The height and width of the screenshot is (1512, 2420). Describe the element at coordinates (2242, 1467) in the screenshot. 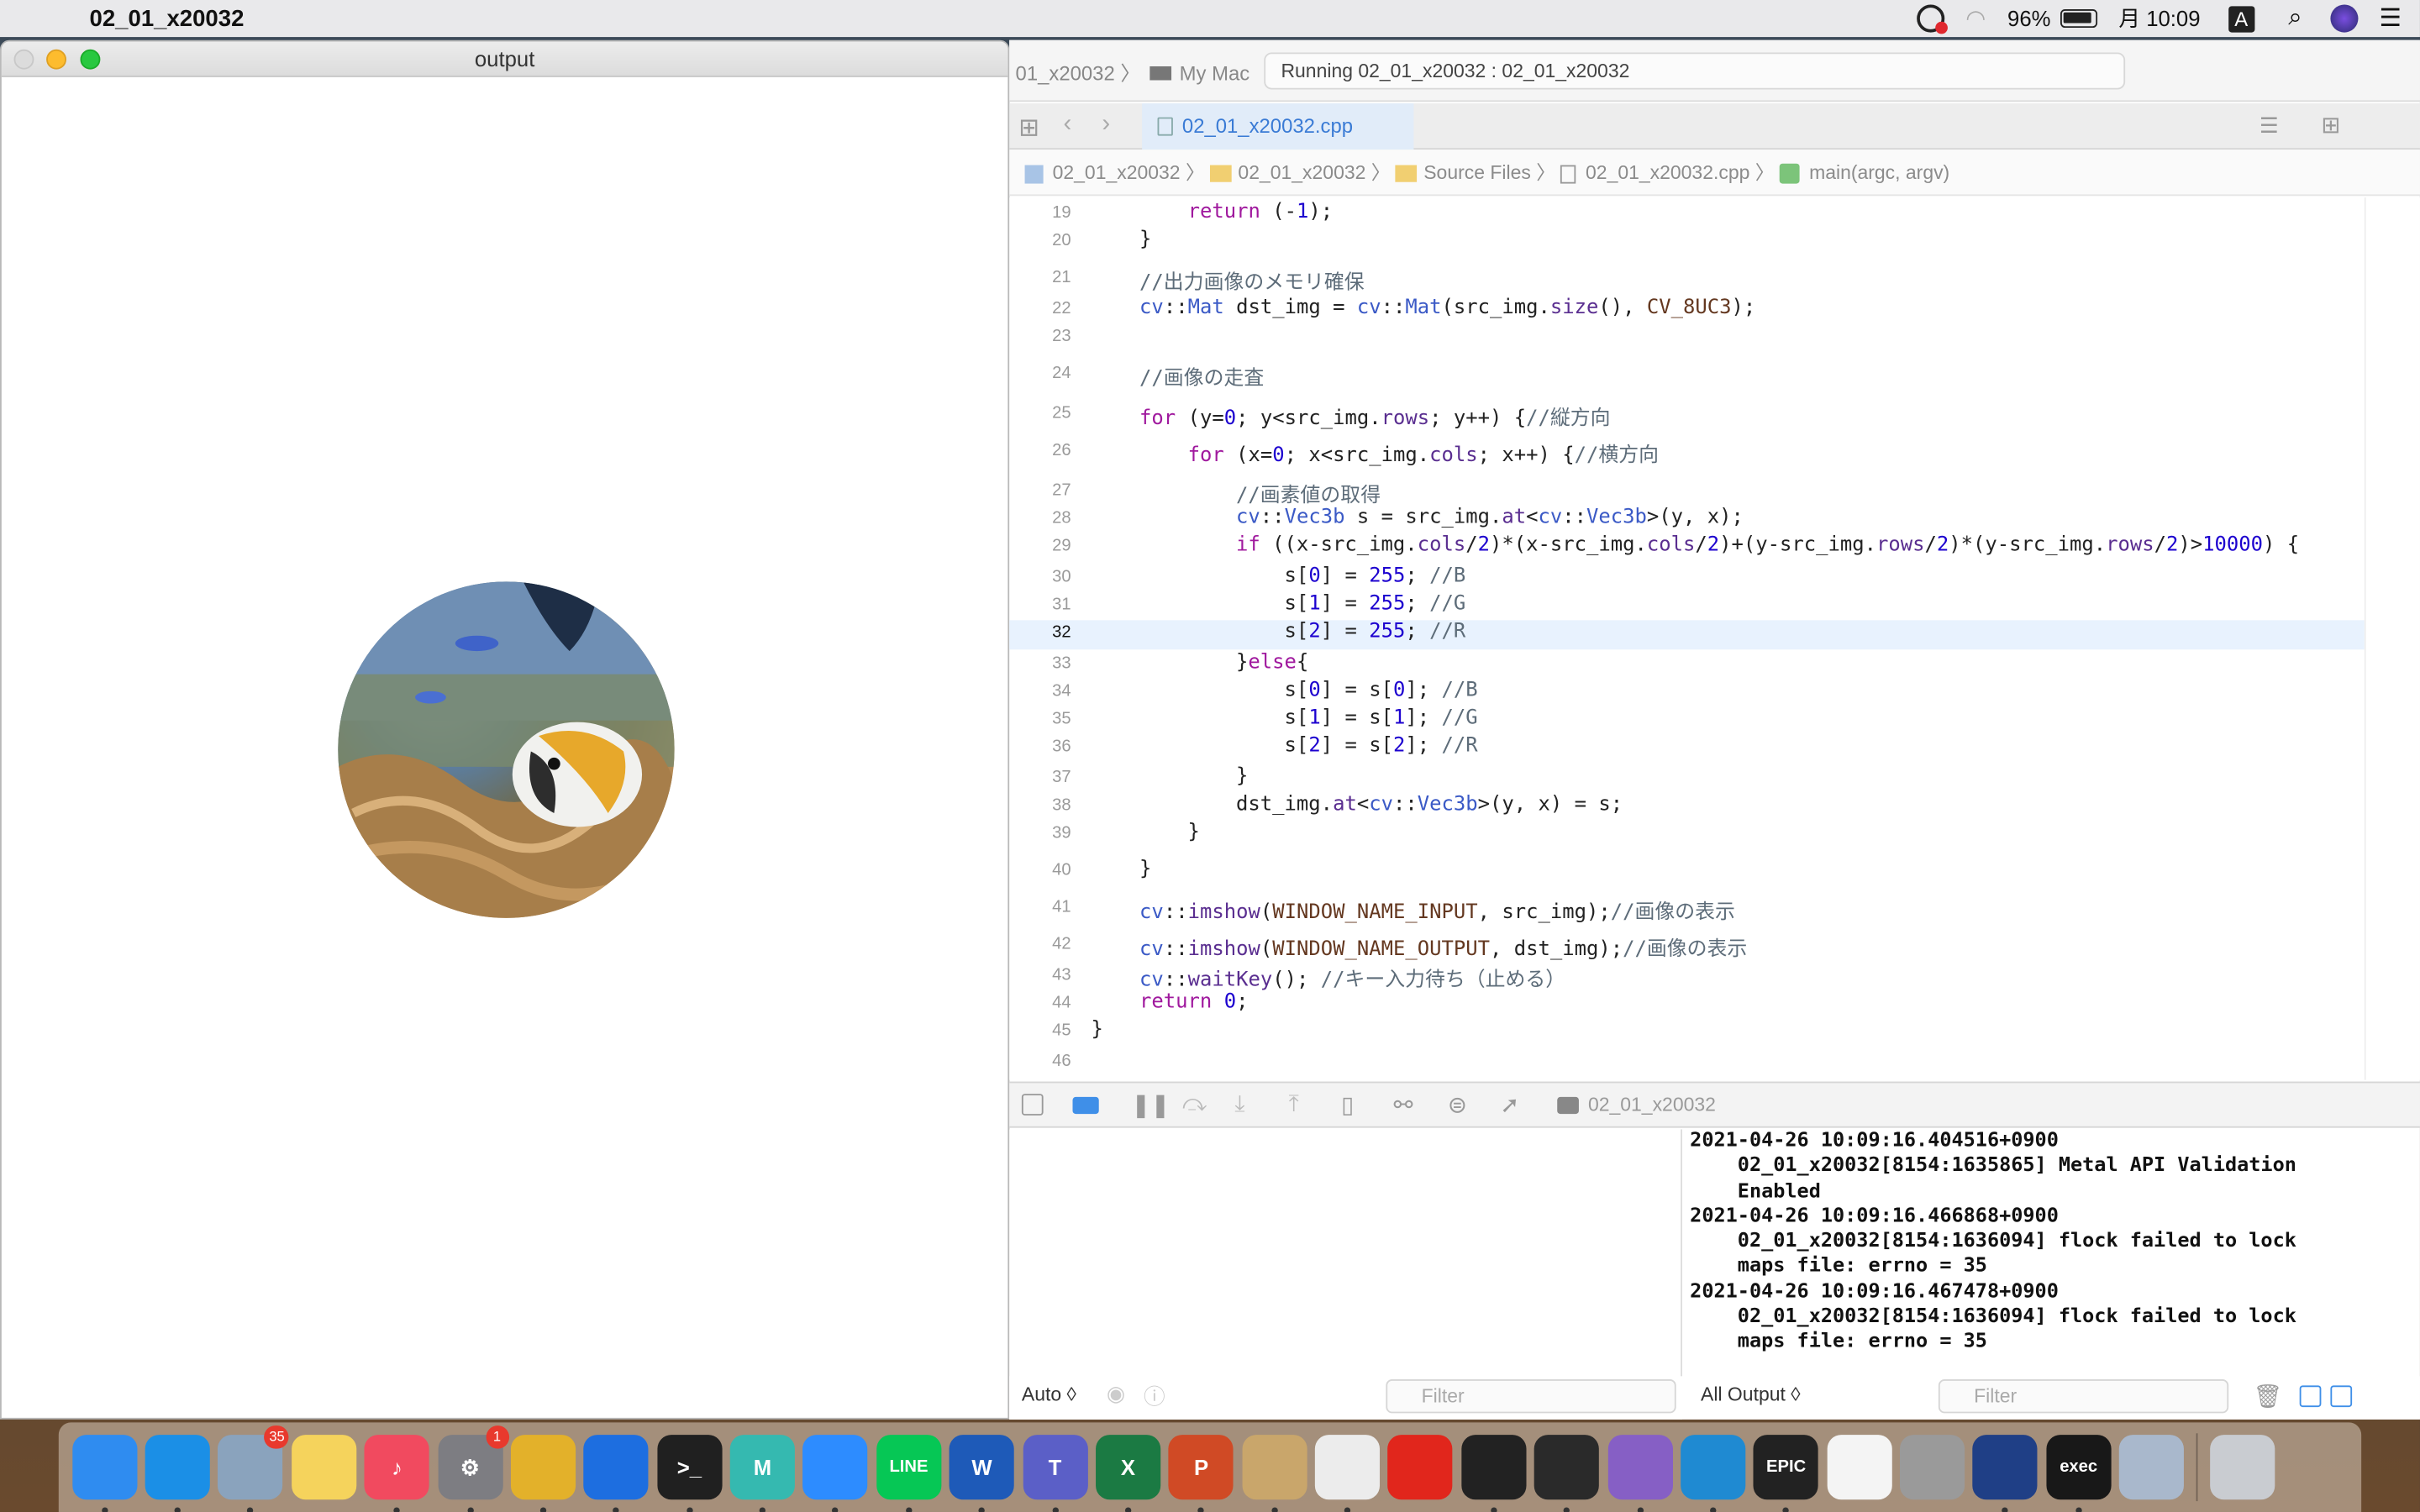

I see `trash-icon` at that location.